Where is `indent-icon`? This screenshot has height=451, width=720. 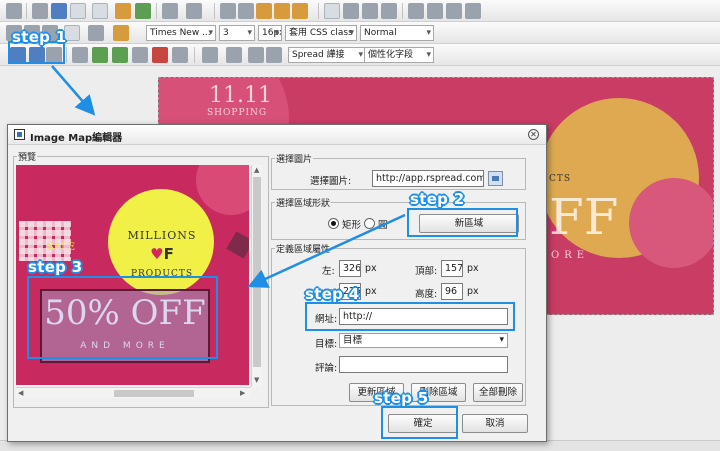 indent-icon is located at coordinates (473, 11).